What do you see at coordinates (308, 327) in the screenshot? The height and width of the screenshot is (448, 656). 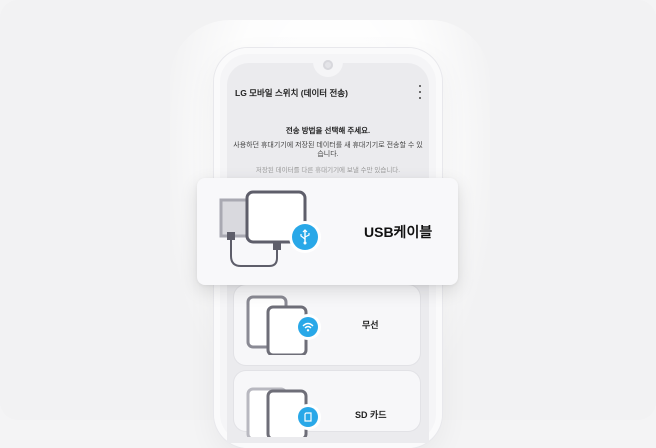 I see `wifi-icon` at bounding box center [308, 327].